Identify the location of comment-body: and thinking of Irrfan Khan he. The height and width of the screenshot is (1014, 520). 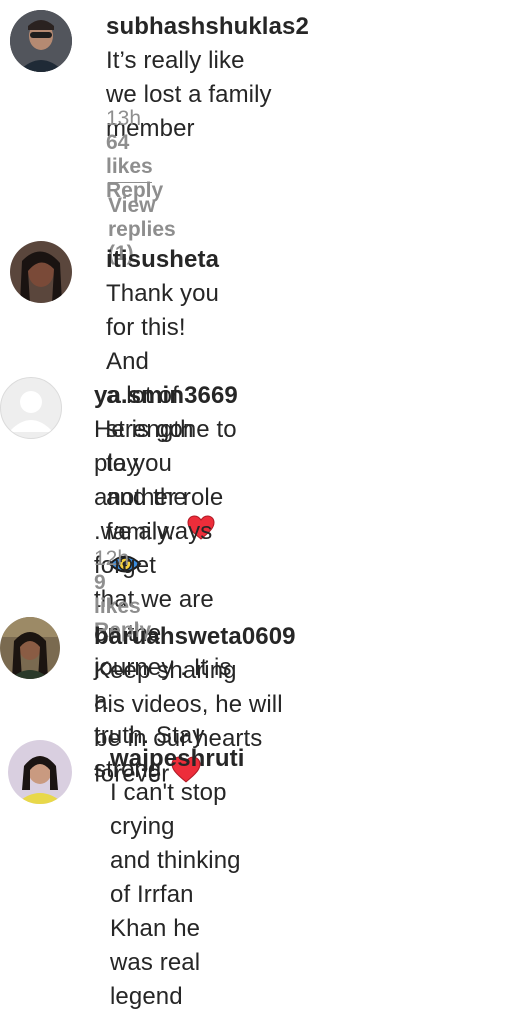
(175, 894).